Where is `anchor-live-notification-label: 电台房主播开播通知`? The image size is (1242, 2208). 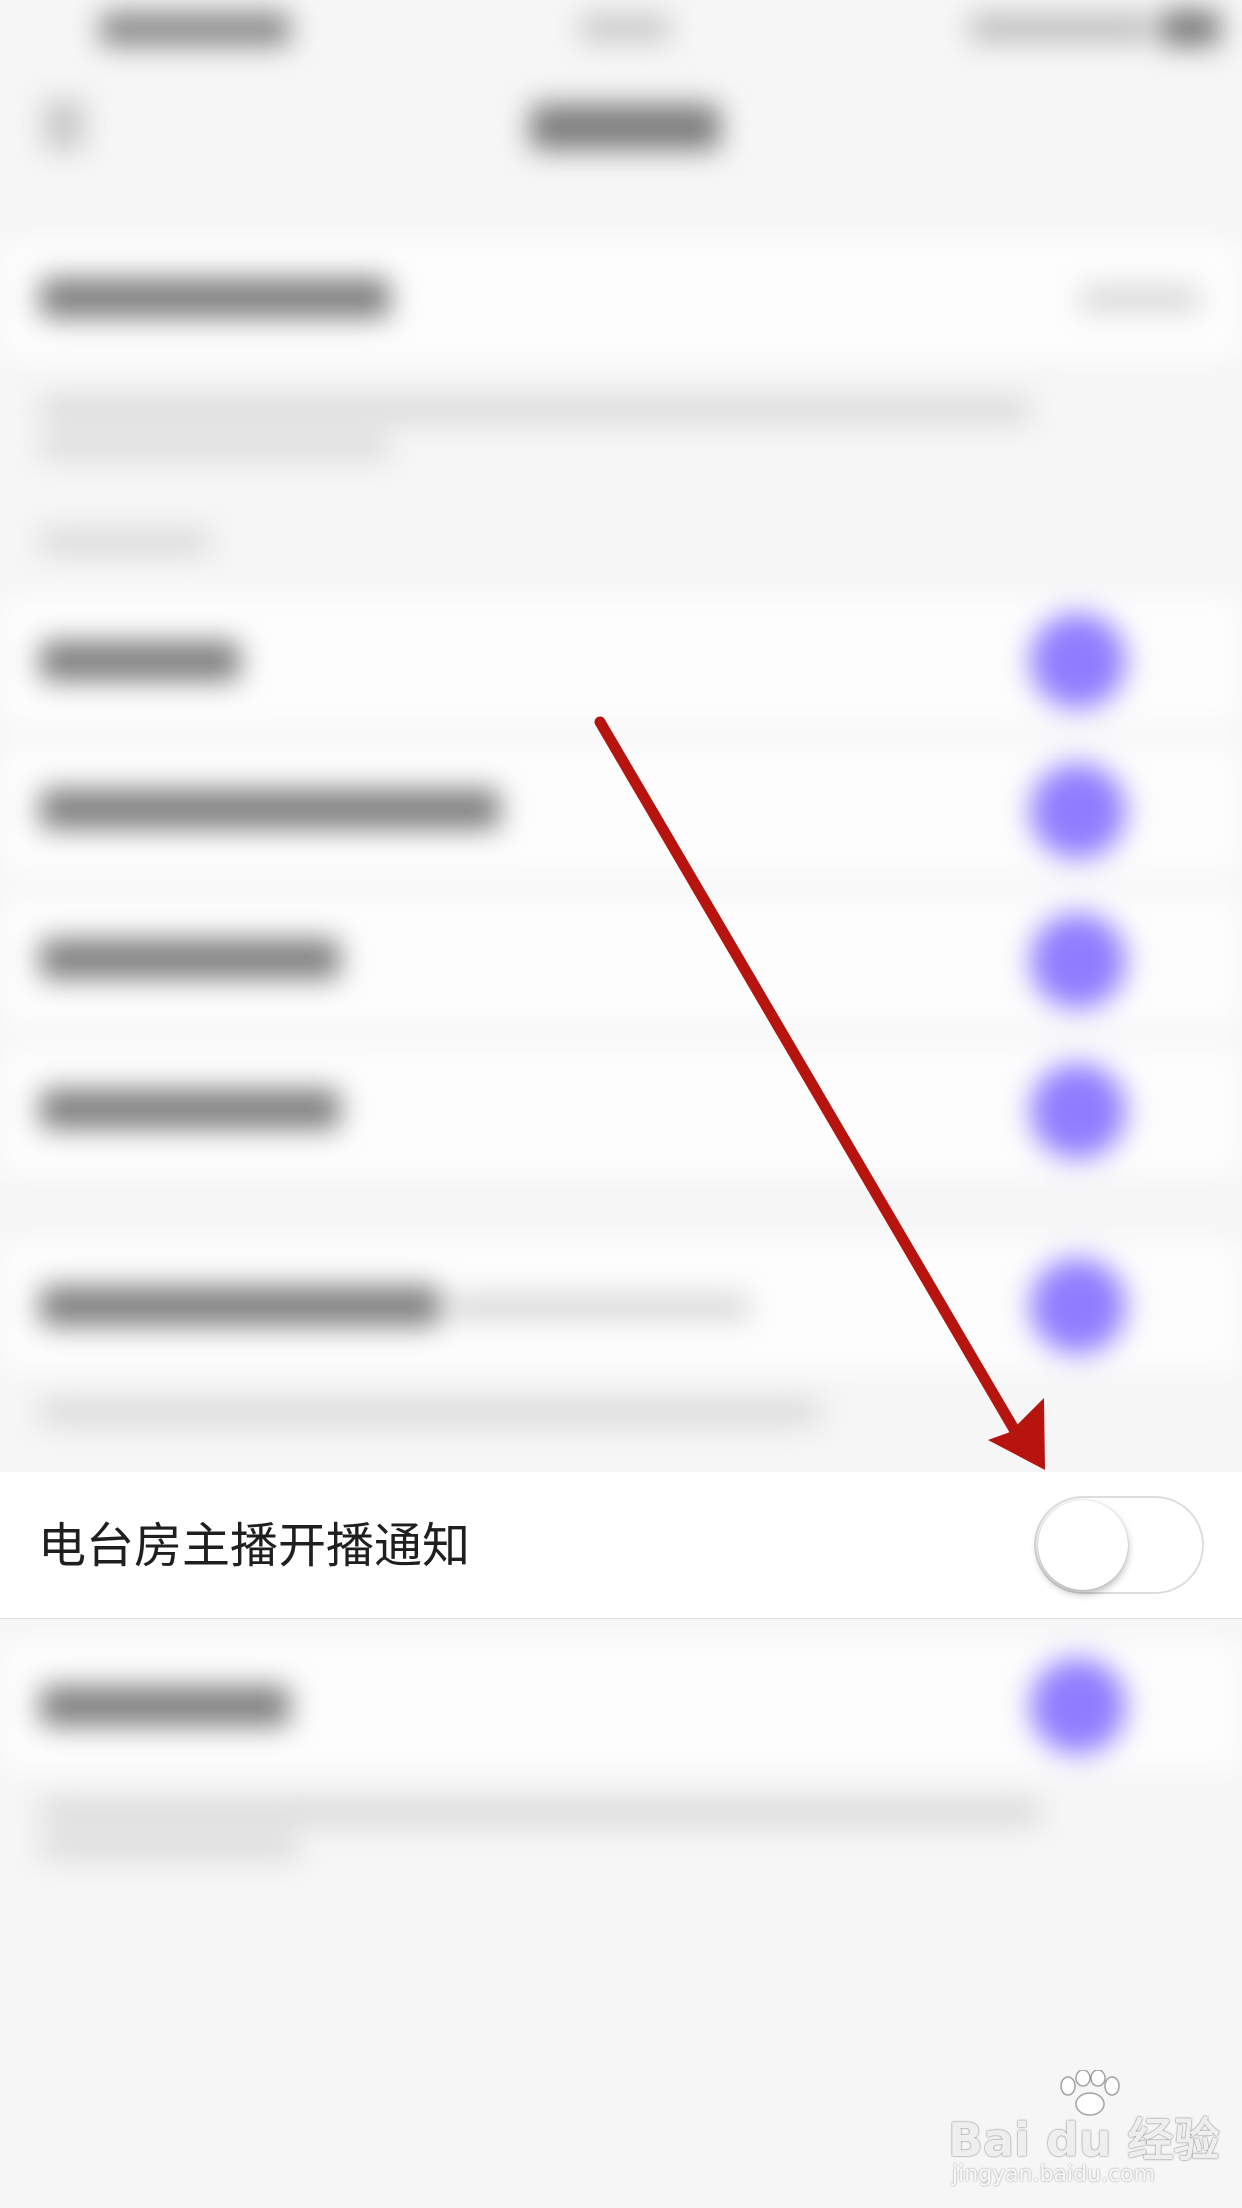
anchor-live-notification-label: 电台房主播开播通知 is located at coordinates (254, 1546).